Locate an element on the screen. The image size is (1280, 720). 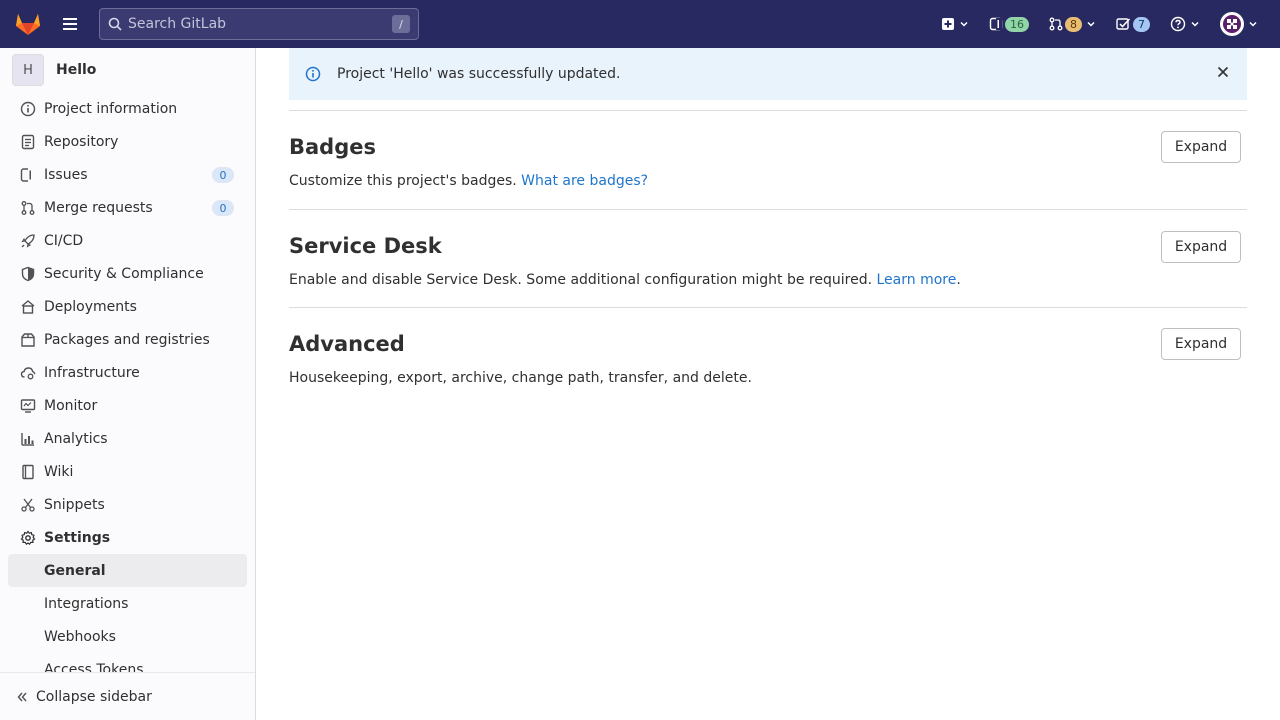
sidebar-item-wiki: Wiki is located at coordinates (127, 471).